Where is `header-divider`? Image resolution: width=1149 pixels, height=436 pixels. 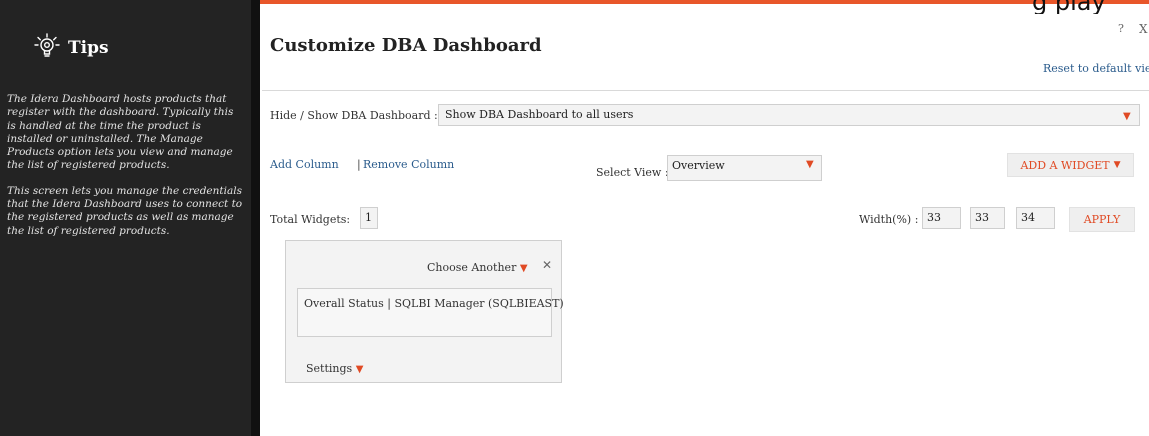
header-divider is located at coordinates (705, 90).